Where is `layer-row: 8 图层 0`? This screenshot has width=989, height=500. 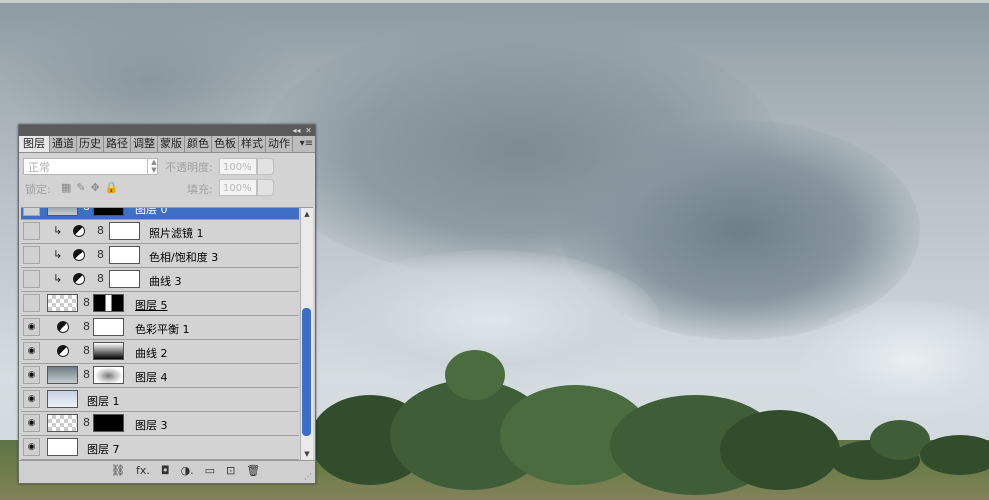
layer-row: 8 图层 0 is located at coordinates (160, 213).